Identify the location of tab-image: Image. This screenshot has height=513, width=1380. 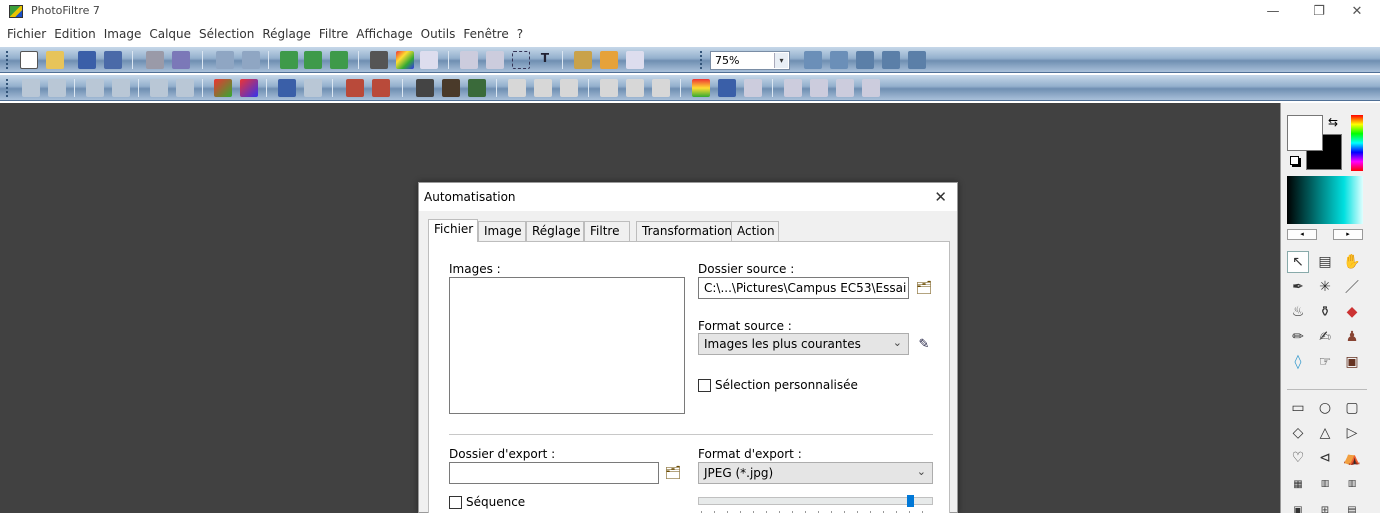
(502, 231).